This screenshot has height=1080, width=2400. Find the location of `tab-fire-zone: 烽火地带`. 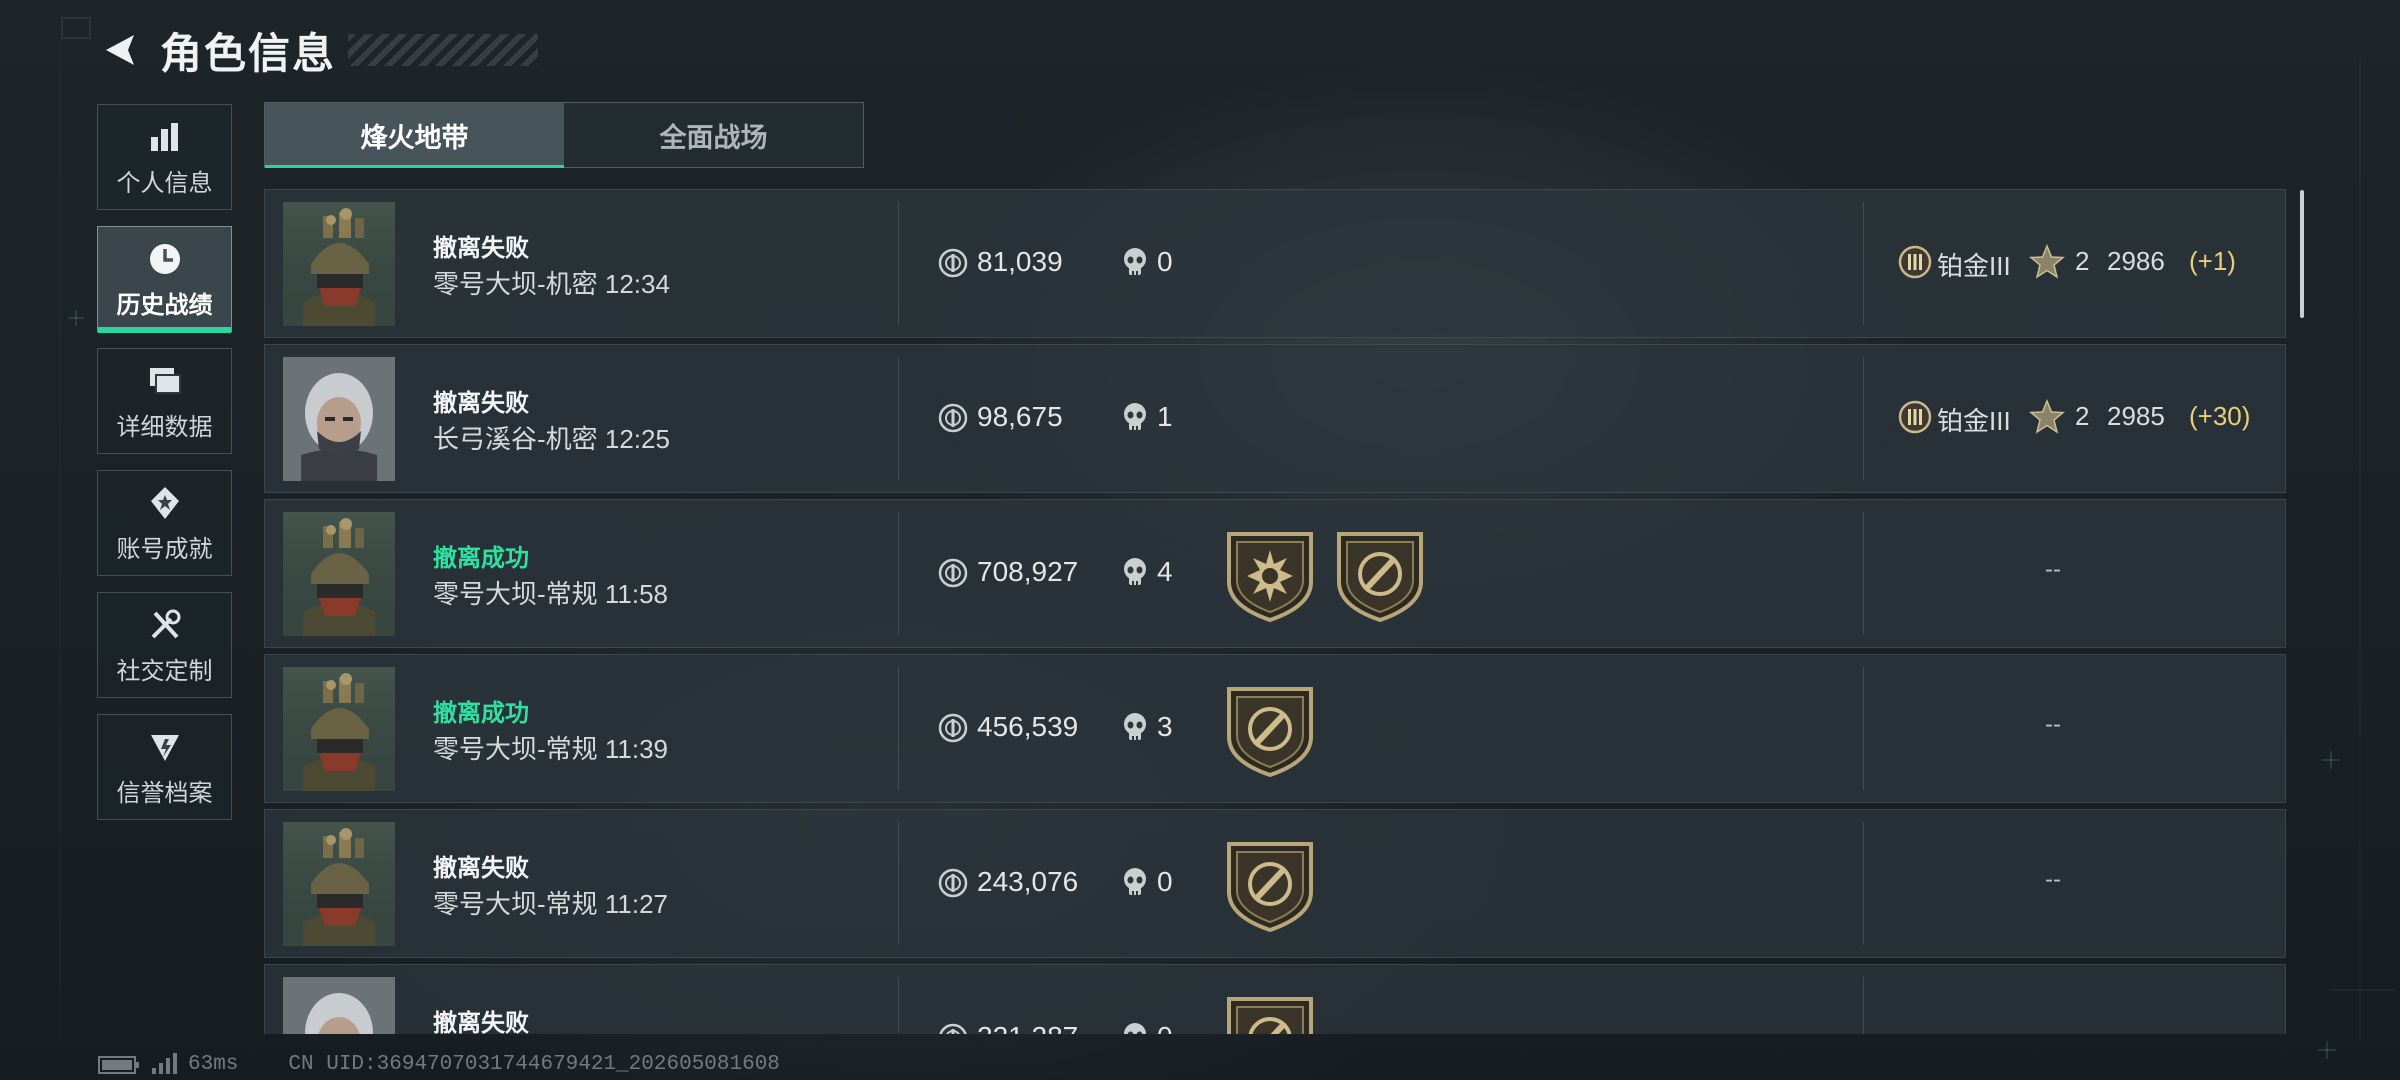

tab-fire-zone: 烽火地带 is located at coordinates (414, 135).